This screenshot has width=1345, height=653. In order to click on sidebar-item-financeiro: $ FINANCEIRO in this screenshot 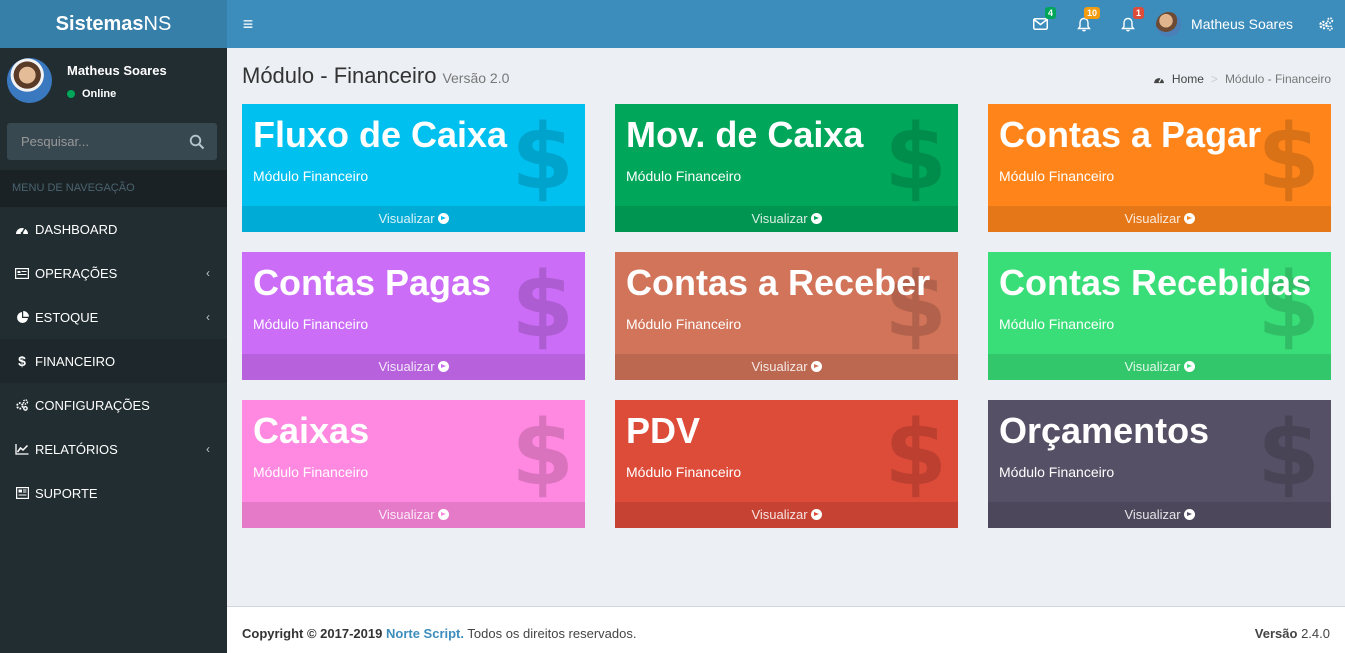, I will do `click(113, 361)`.